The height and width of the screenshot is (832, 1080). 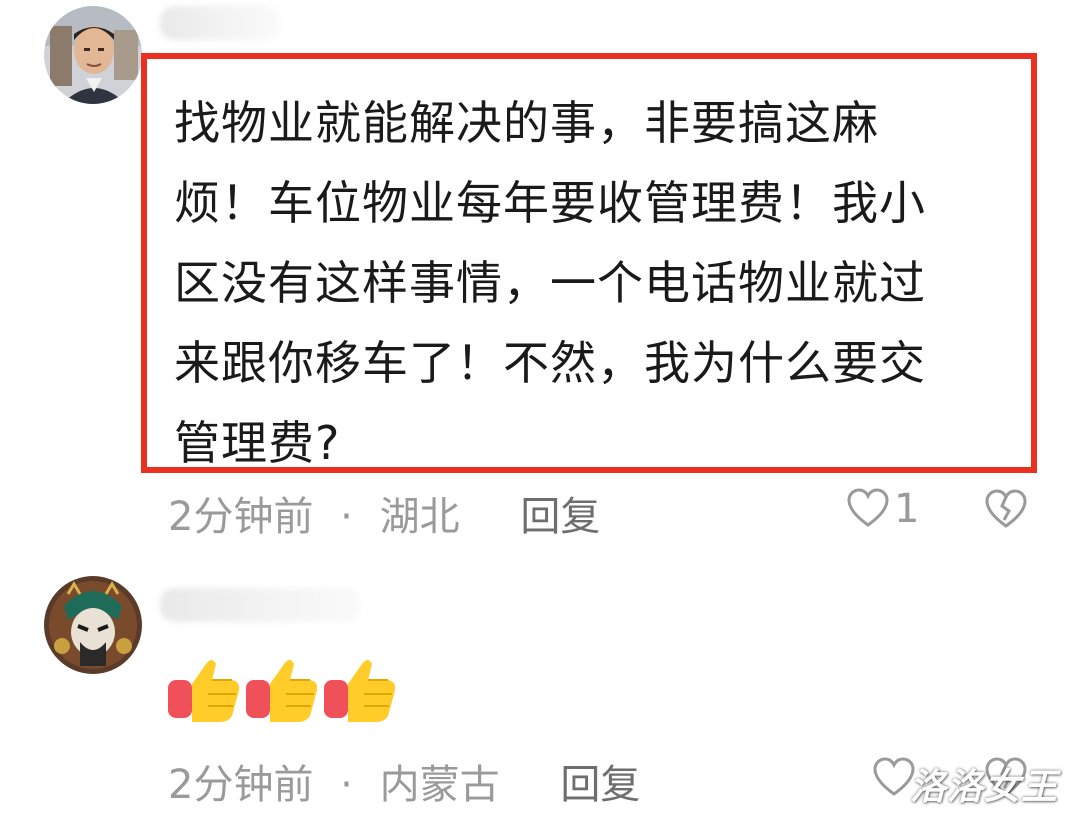 I want to click on comment-text-line: 来跟你移车了！不然，我为什么要交, so click(x=550, y=363).